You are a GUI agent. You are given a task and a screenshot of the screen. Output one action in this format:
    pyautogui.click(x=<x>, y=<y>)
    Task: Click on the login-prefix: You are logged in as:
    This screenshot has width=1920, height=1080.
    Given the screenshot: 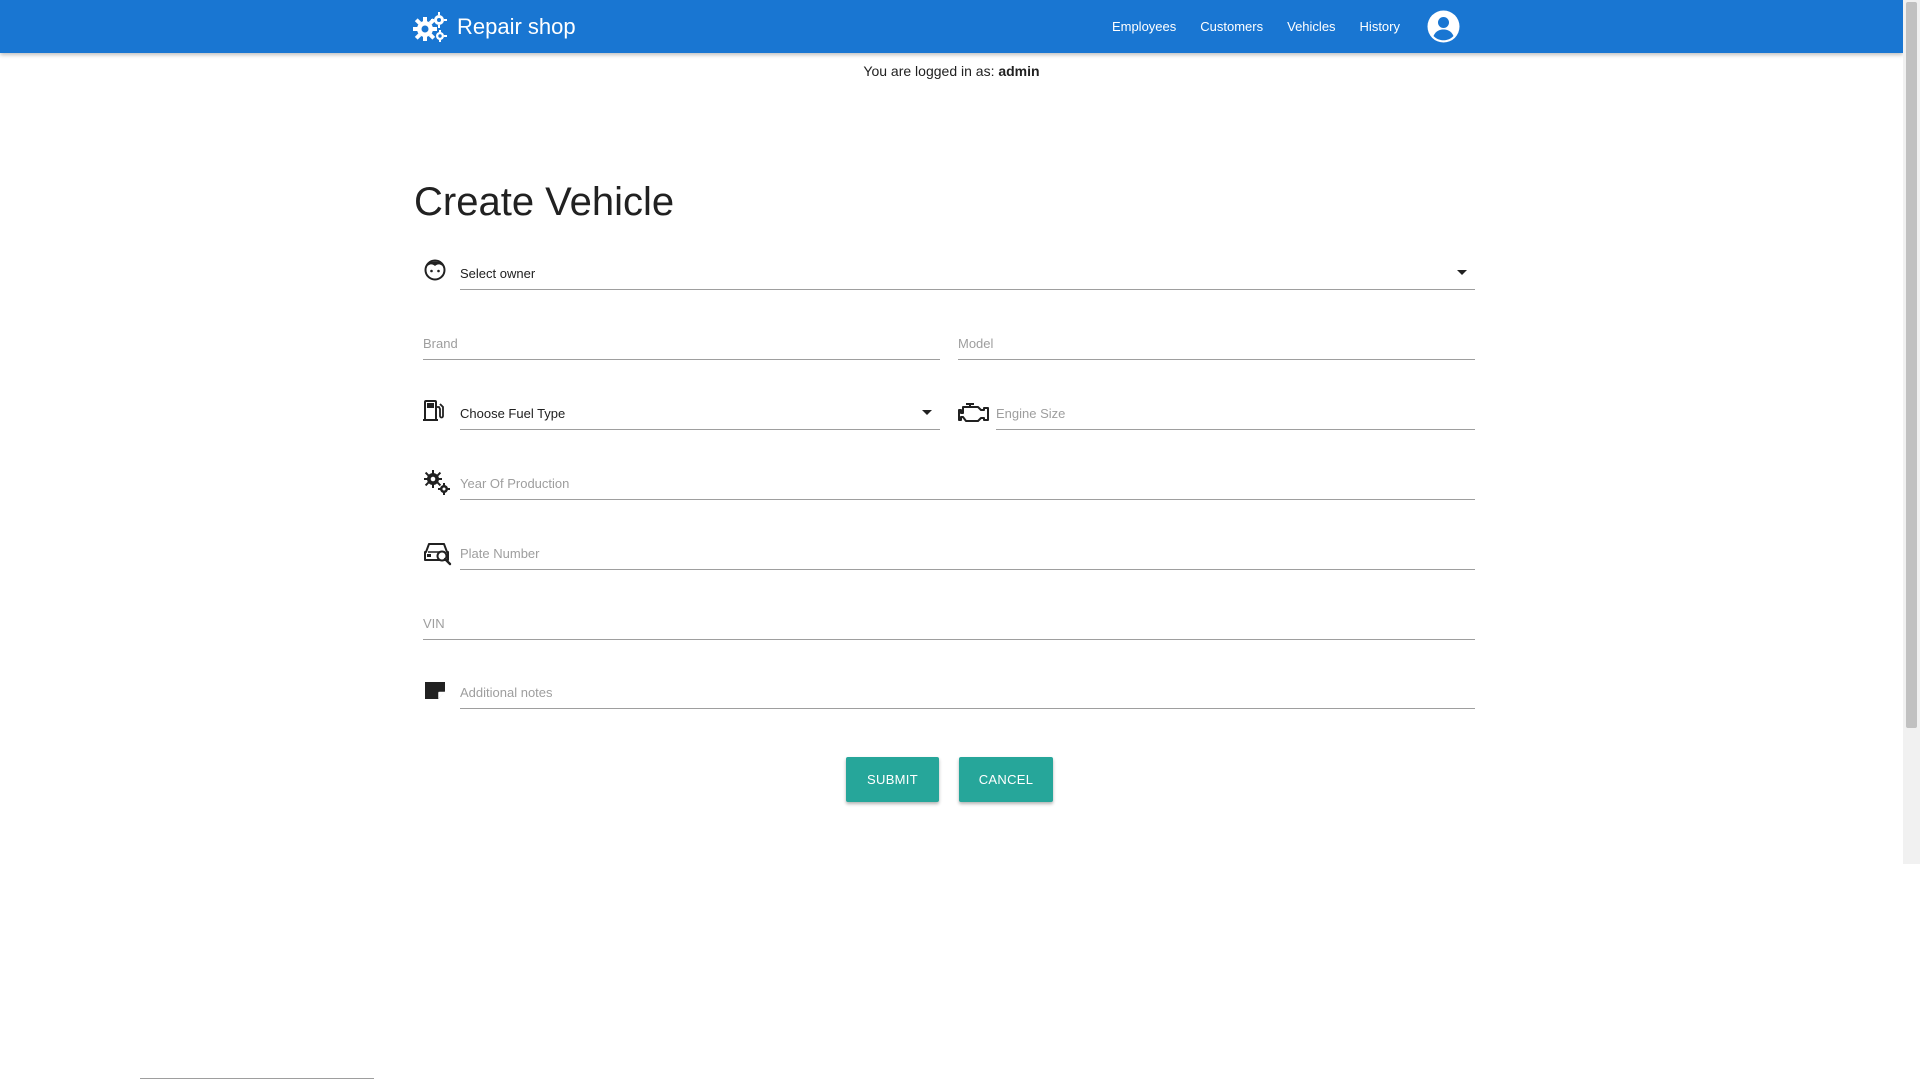 What is the action you would take?
    pyautogui.click(x=929, y=71)
    